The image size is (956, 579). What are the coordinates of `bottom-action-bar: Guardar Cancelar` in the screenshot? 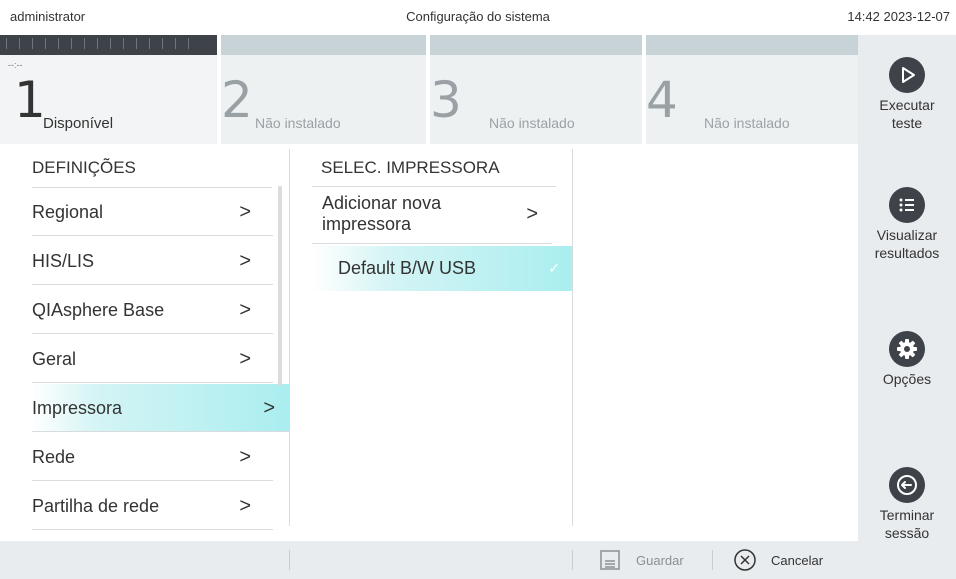 It's located at (429, 560).